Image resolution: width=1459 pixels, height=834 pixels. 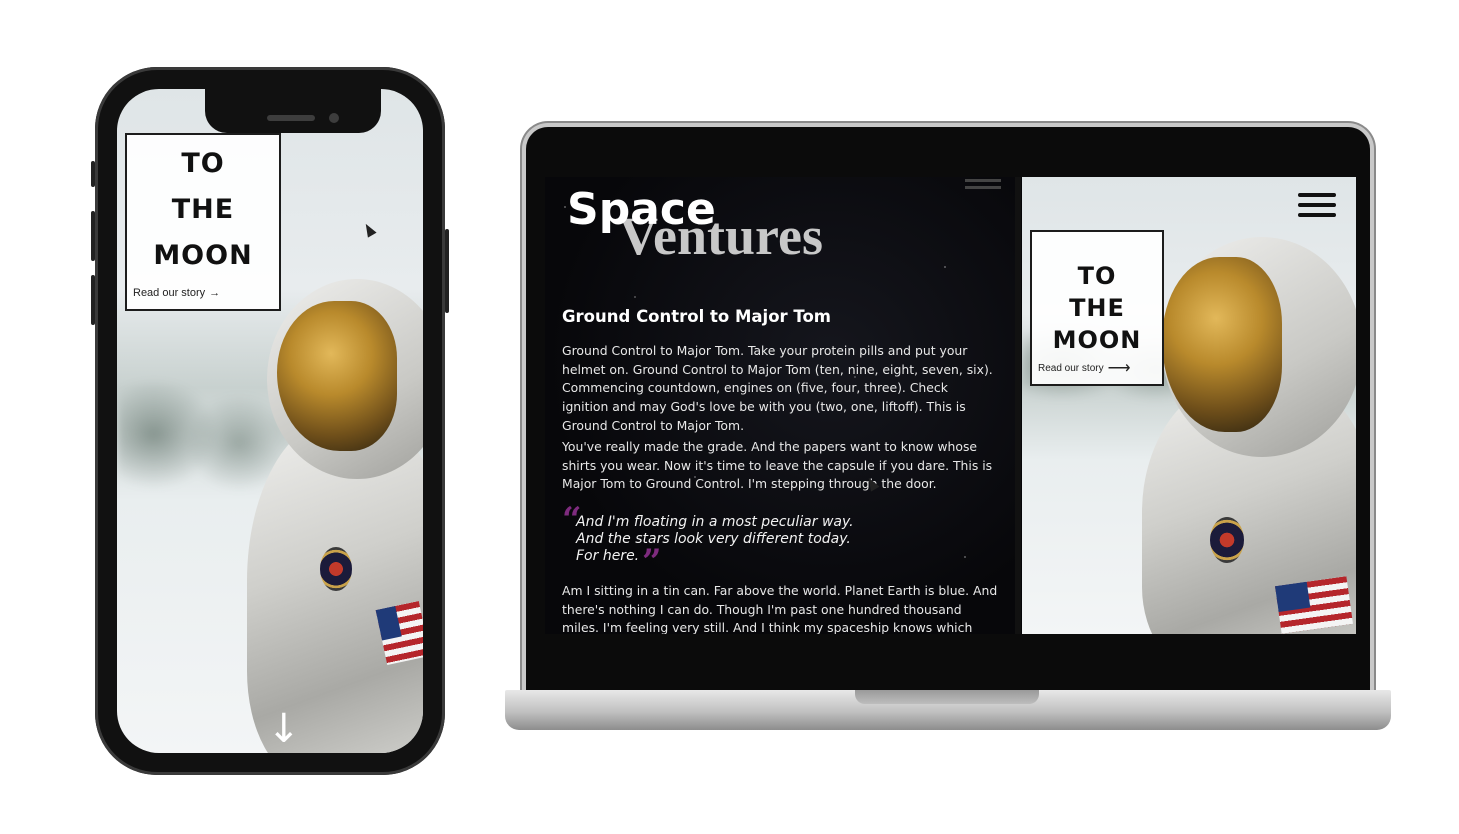 I want to click on hero-card: TO THE MOON Read our story →, so click(x=203, y=222).